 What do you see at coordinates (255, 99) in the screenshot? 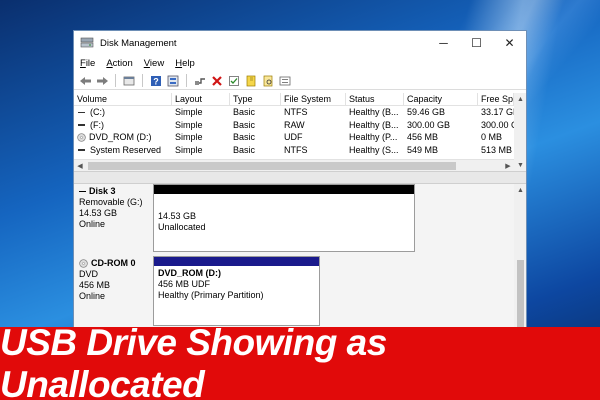
I see `column-header-type: Type` at bounding box center [255, 99].